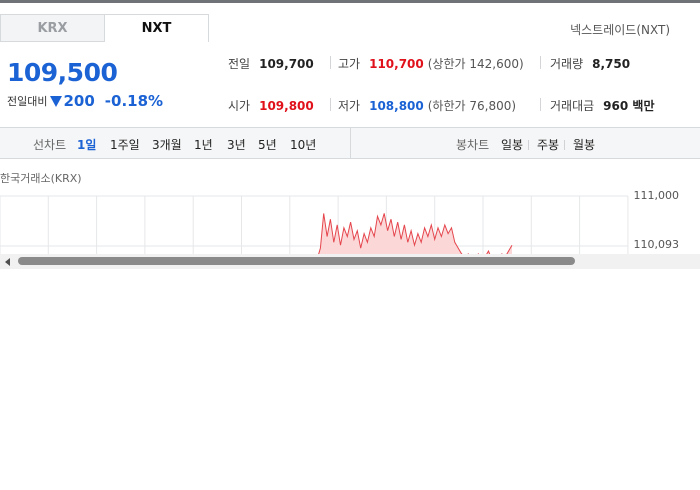 This screenshot has height=490, width=700. What do you see at coordinates (56, 101) in the screenshot?
I see `down-triangle-icon` at bounding box center [56, 101].